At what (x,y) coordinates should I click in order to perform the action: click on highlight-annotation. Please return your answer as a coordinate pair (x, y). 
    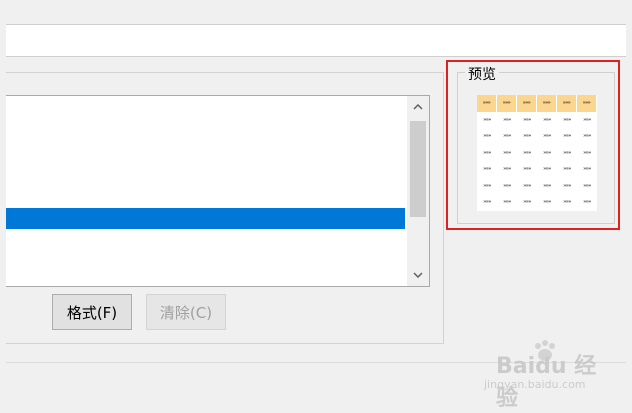
    Looking at the image, I should click on (533, 145).